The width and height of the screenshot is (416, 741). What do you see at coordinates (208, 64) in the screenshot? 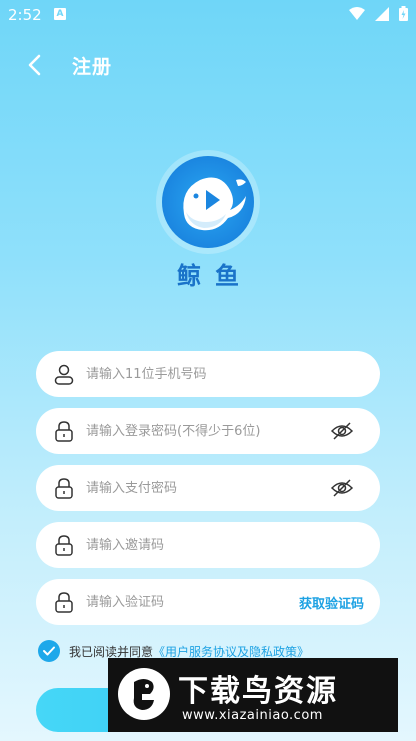
I see `header: 注册` at bounding box center [208, 64].